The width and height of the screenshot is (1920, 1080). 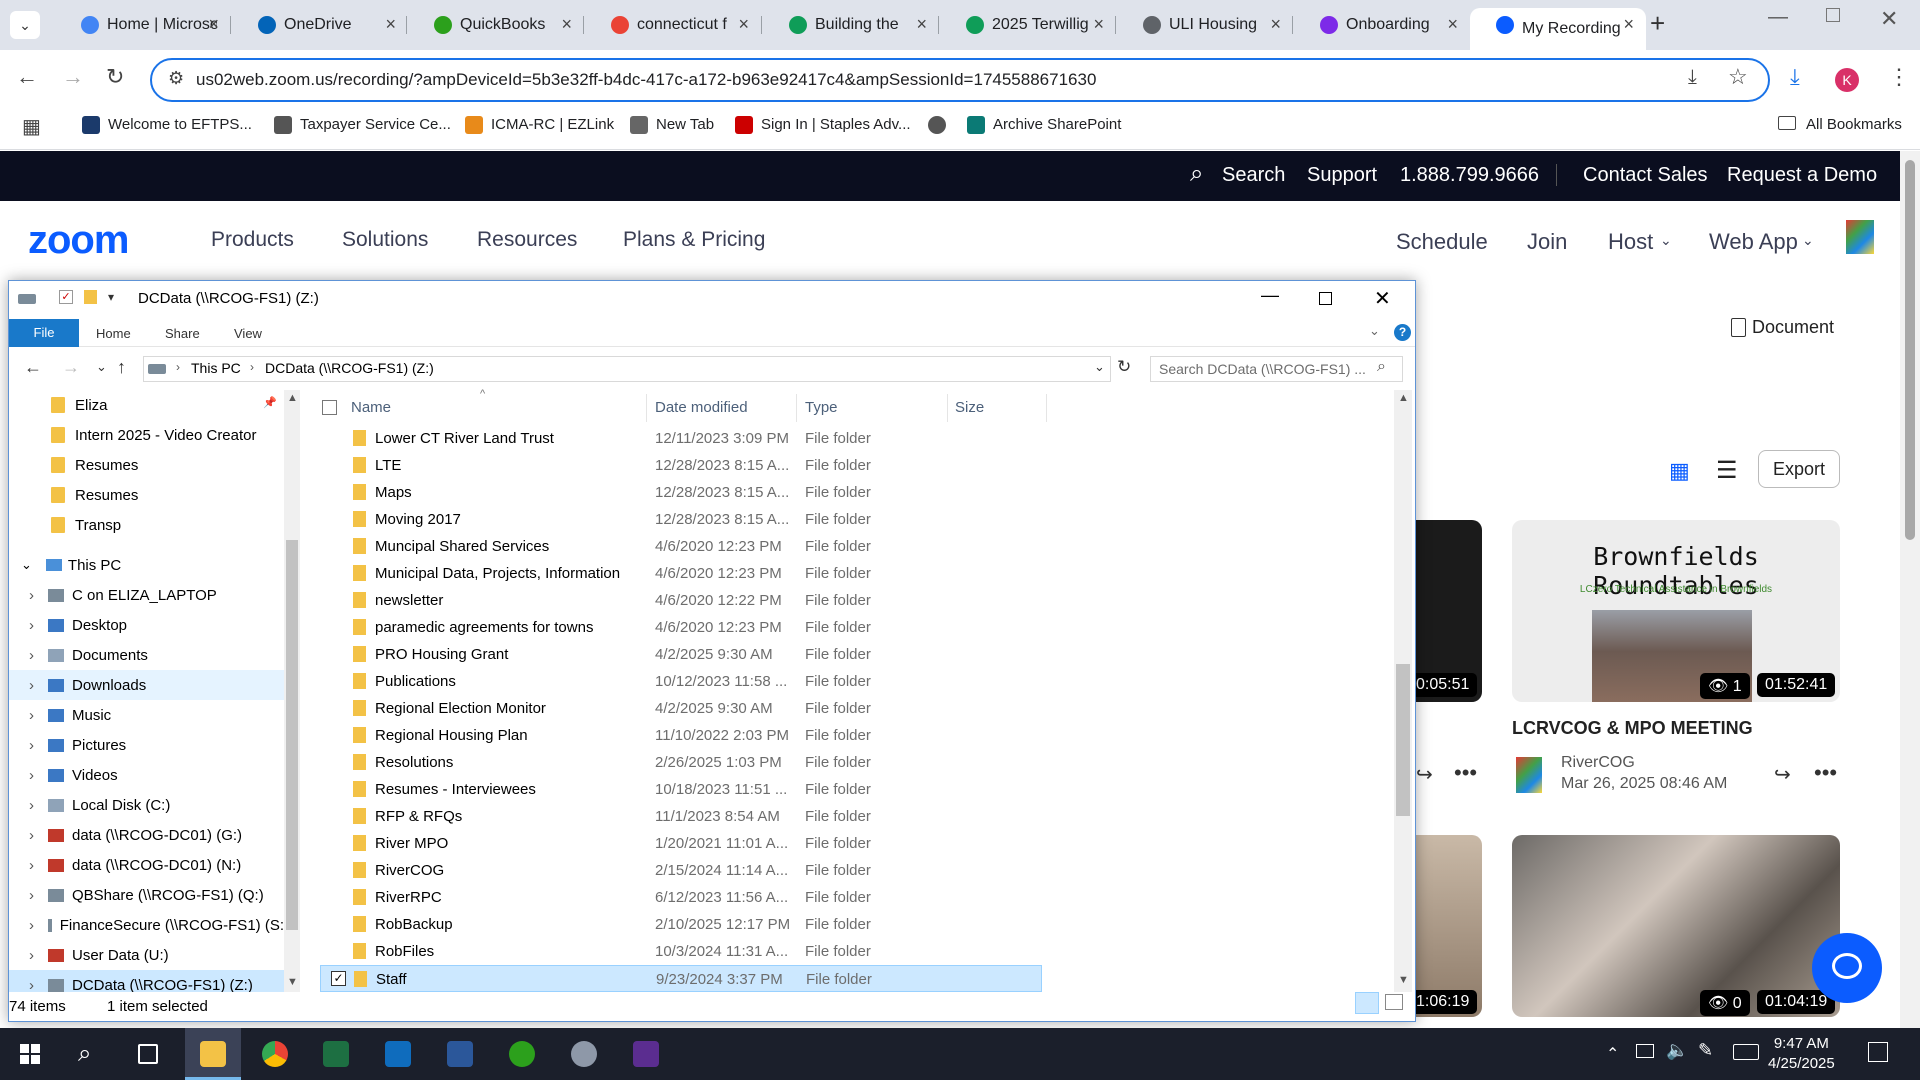 What do you see at coordinates (146, 895) in the screenshot?
I see `nav-pc-item: › QBShare (\\RCOG-FS1) (Q:)` at bounding box center [146, 895].